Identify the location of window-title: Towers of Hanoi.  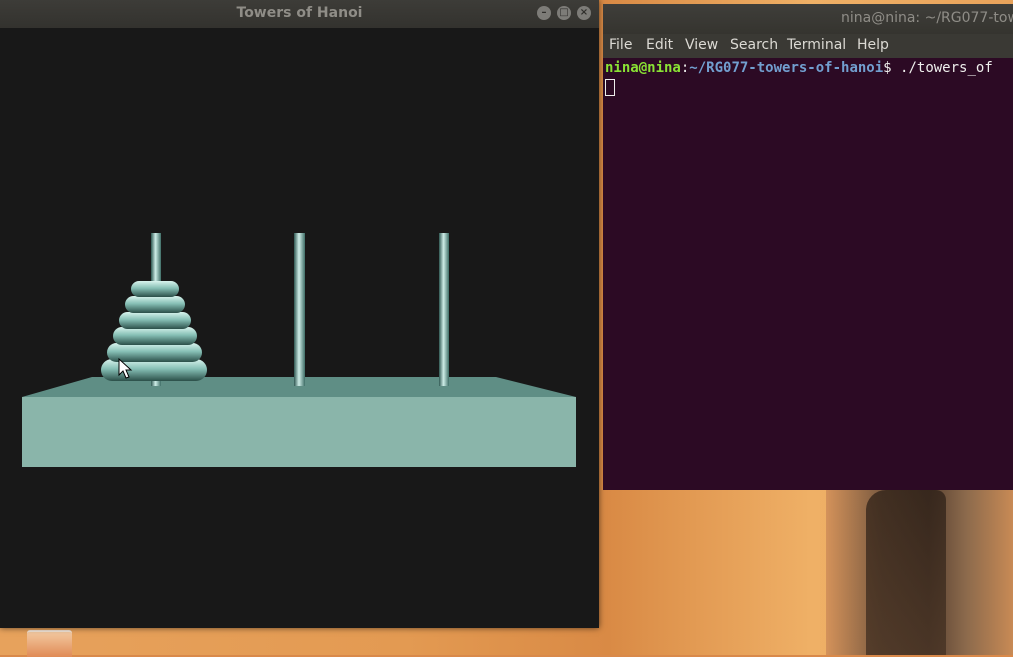
(299, 13).